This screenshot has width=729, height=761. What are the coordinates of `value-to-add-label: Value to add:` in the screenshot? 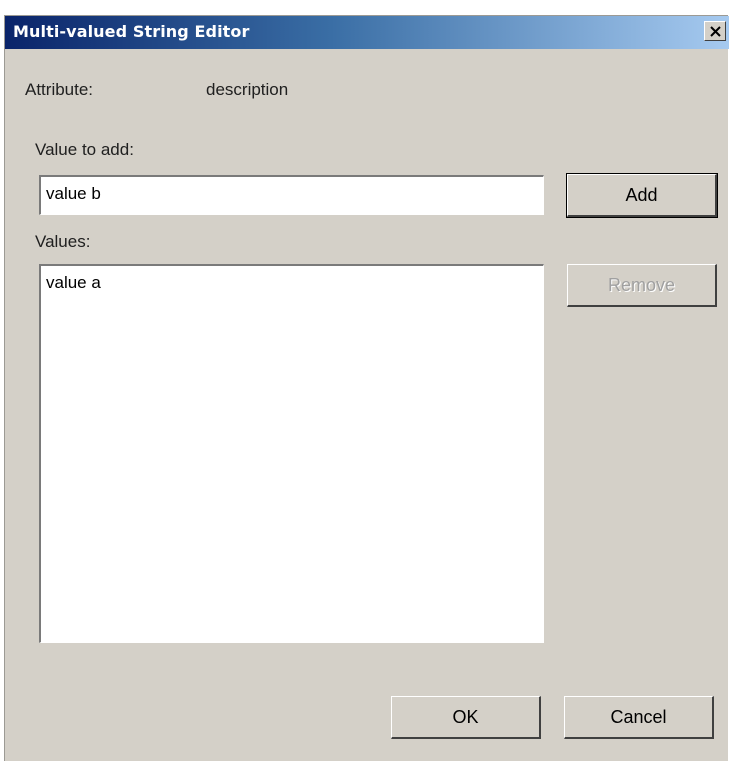 It's located at (84, 149).